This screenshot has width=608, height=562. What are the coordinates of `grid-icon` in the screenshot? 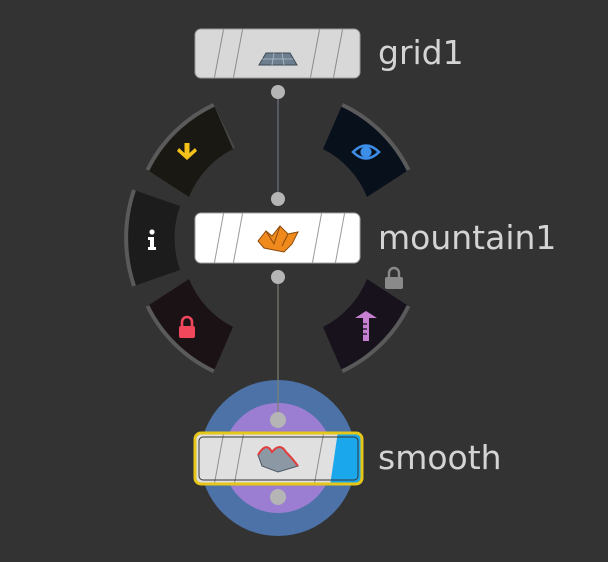 It's located at (278, 59).